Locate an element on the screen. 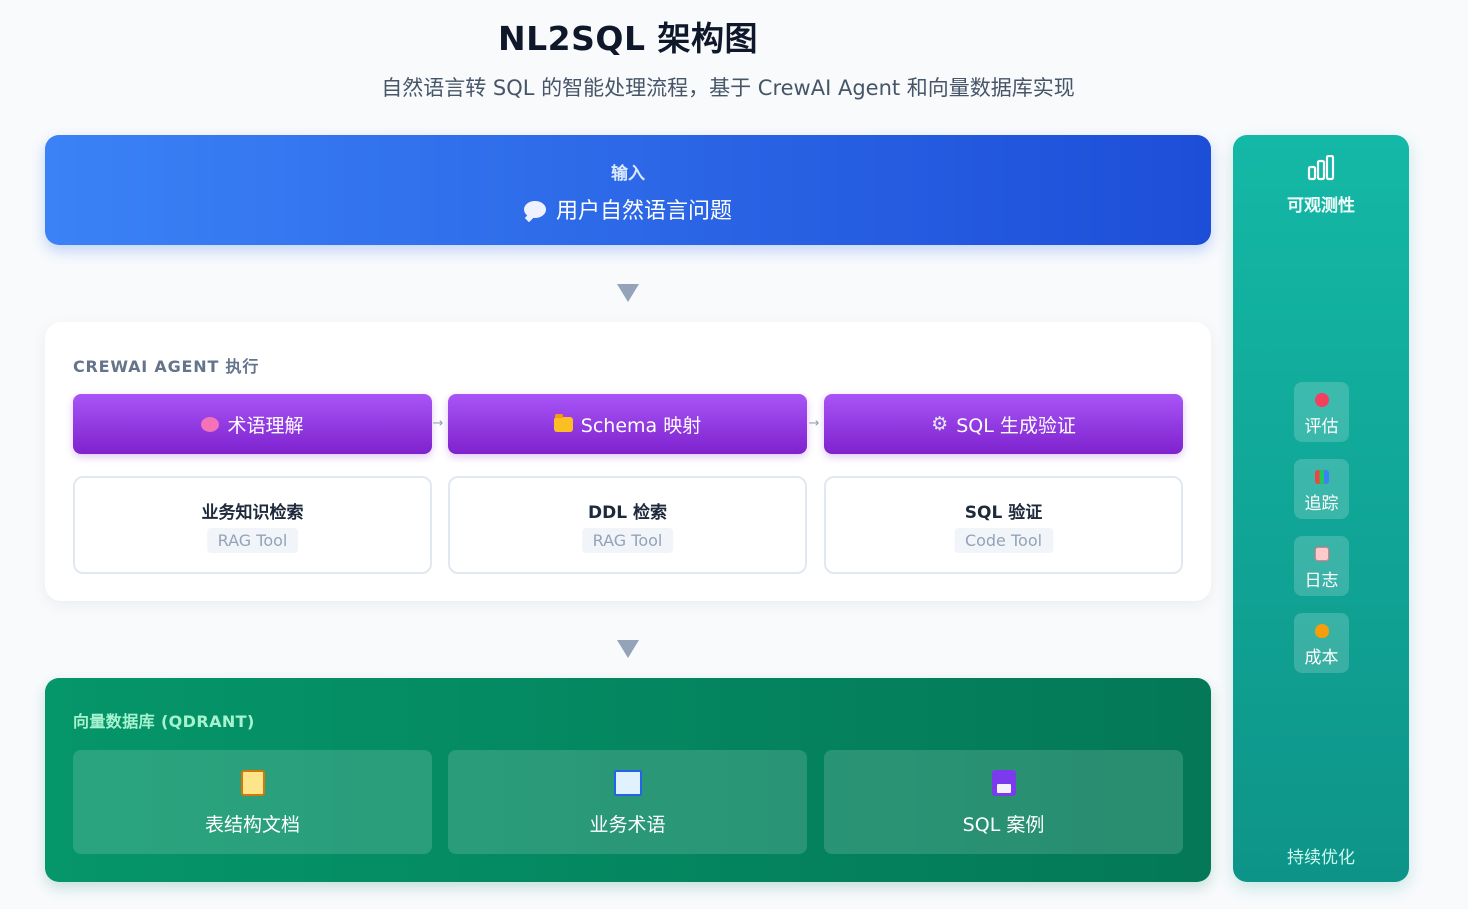  gear-icon: ⚙ is located at coordinates (940, 424).